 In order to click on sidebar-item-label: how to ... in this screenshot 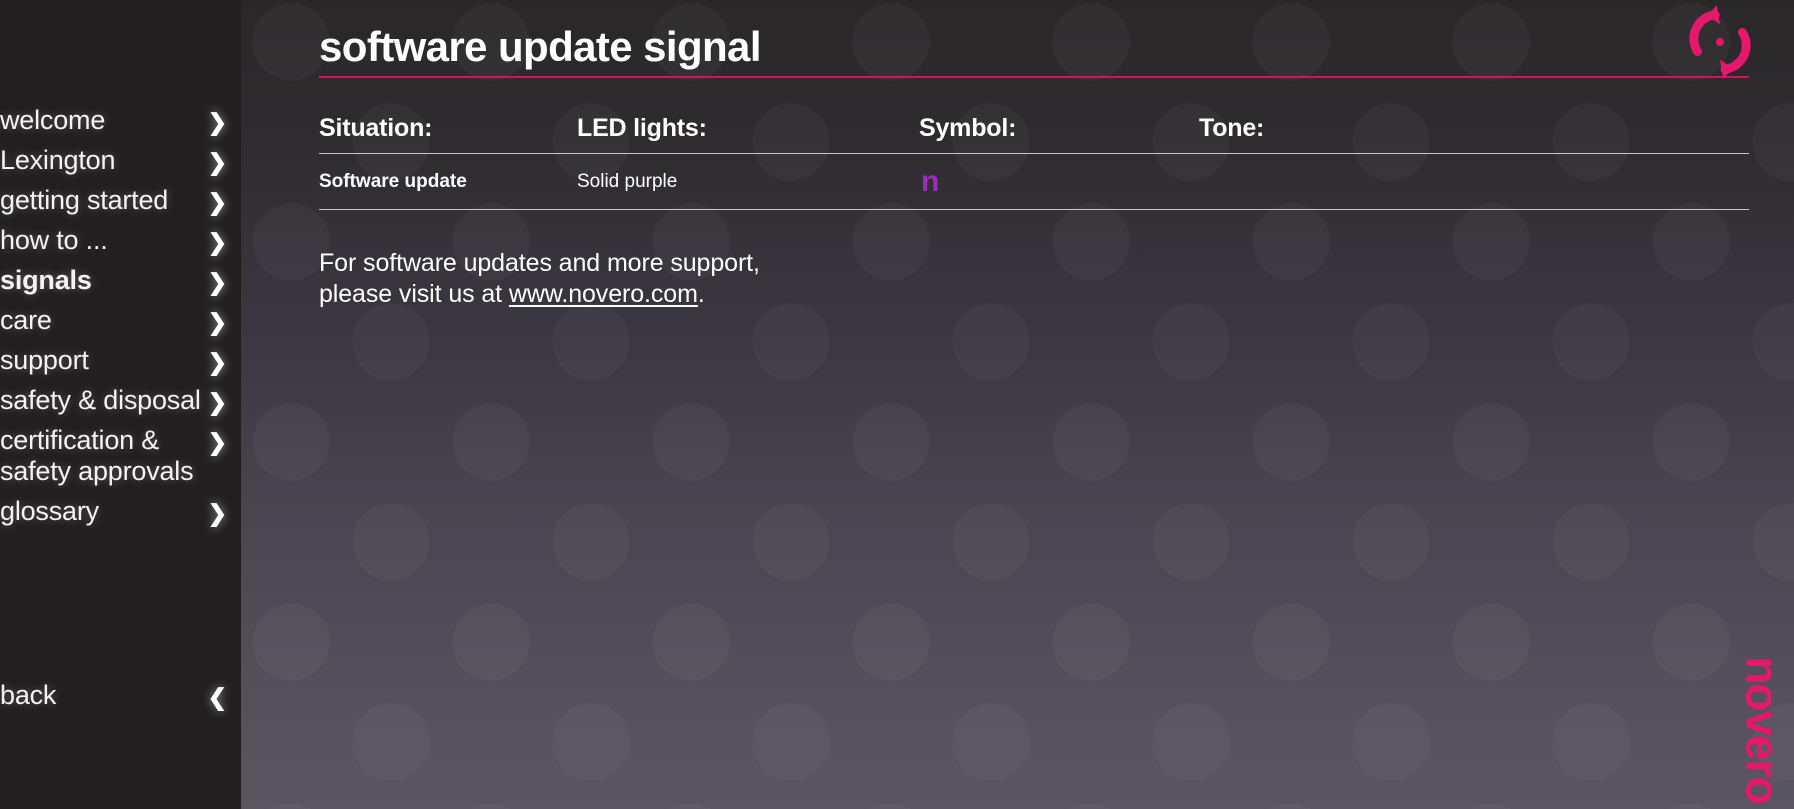, I will do `click(54, 240)`.